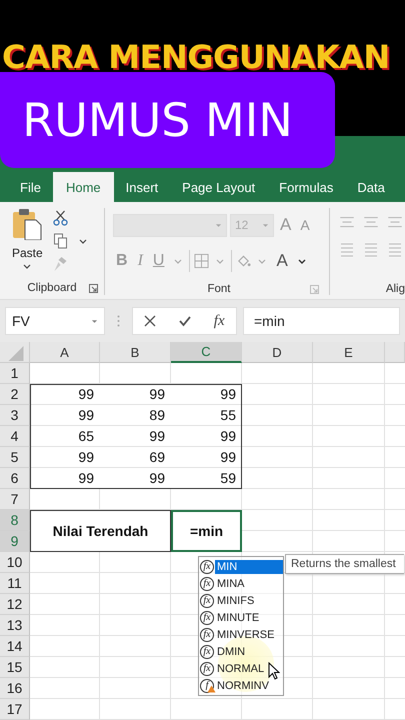  I want to click on column-header: C, so click(206, 352).